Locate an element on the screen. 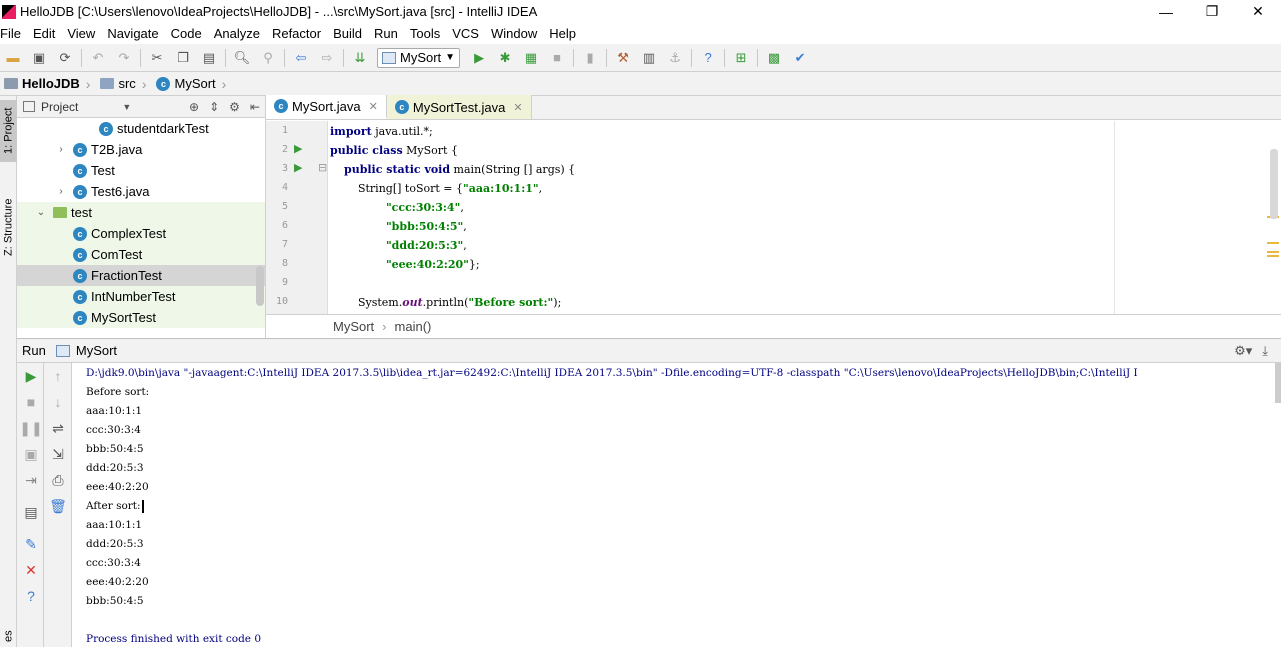  soft-wrap-icon: ⇌ is located at coordinates (58, 428).